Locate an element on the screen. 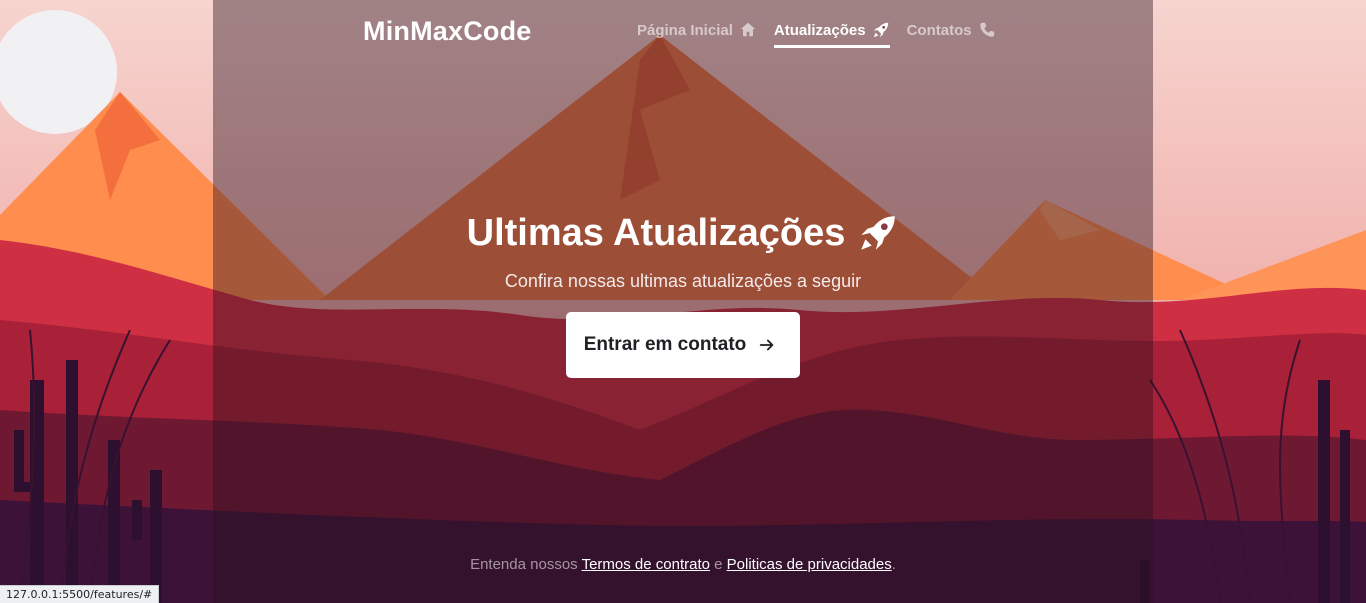  nav-item-contatos: Contatos is located at coordinates (951, 34).